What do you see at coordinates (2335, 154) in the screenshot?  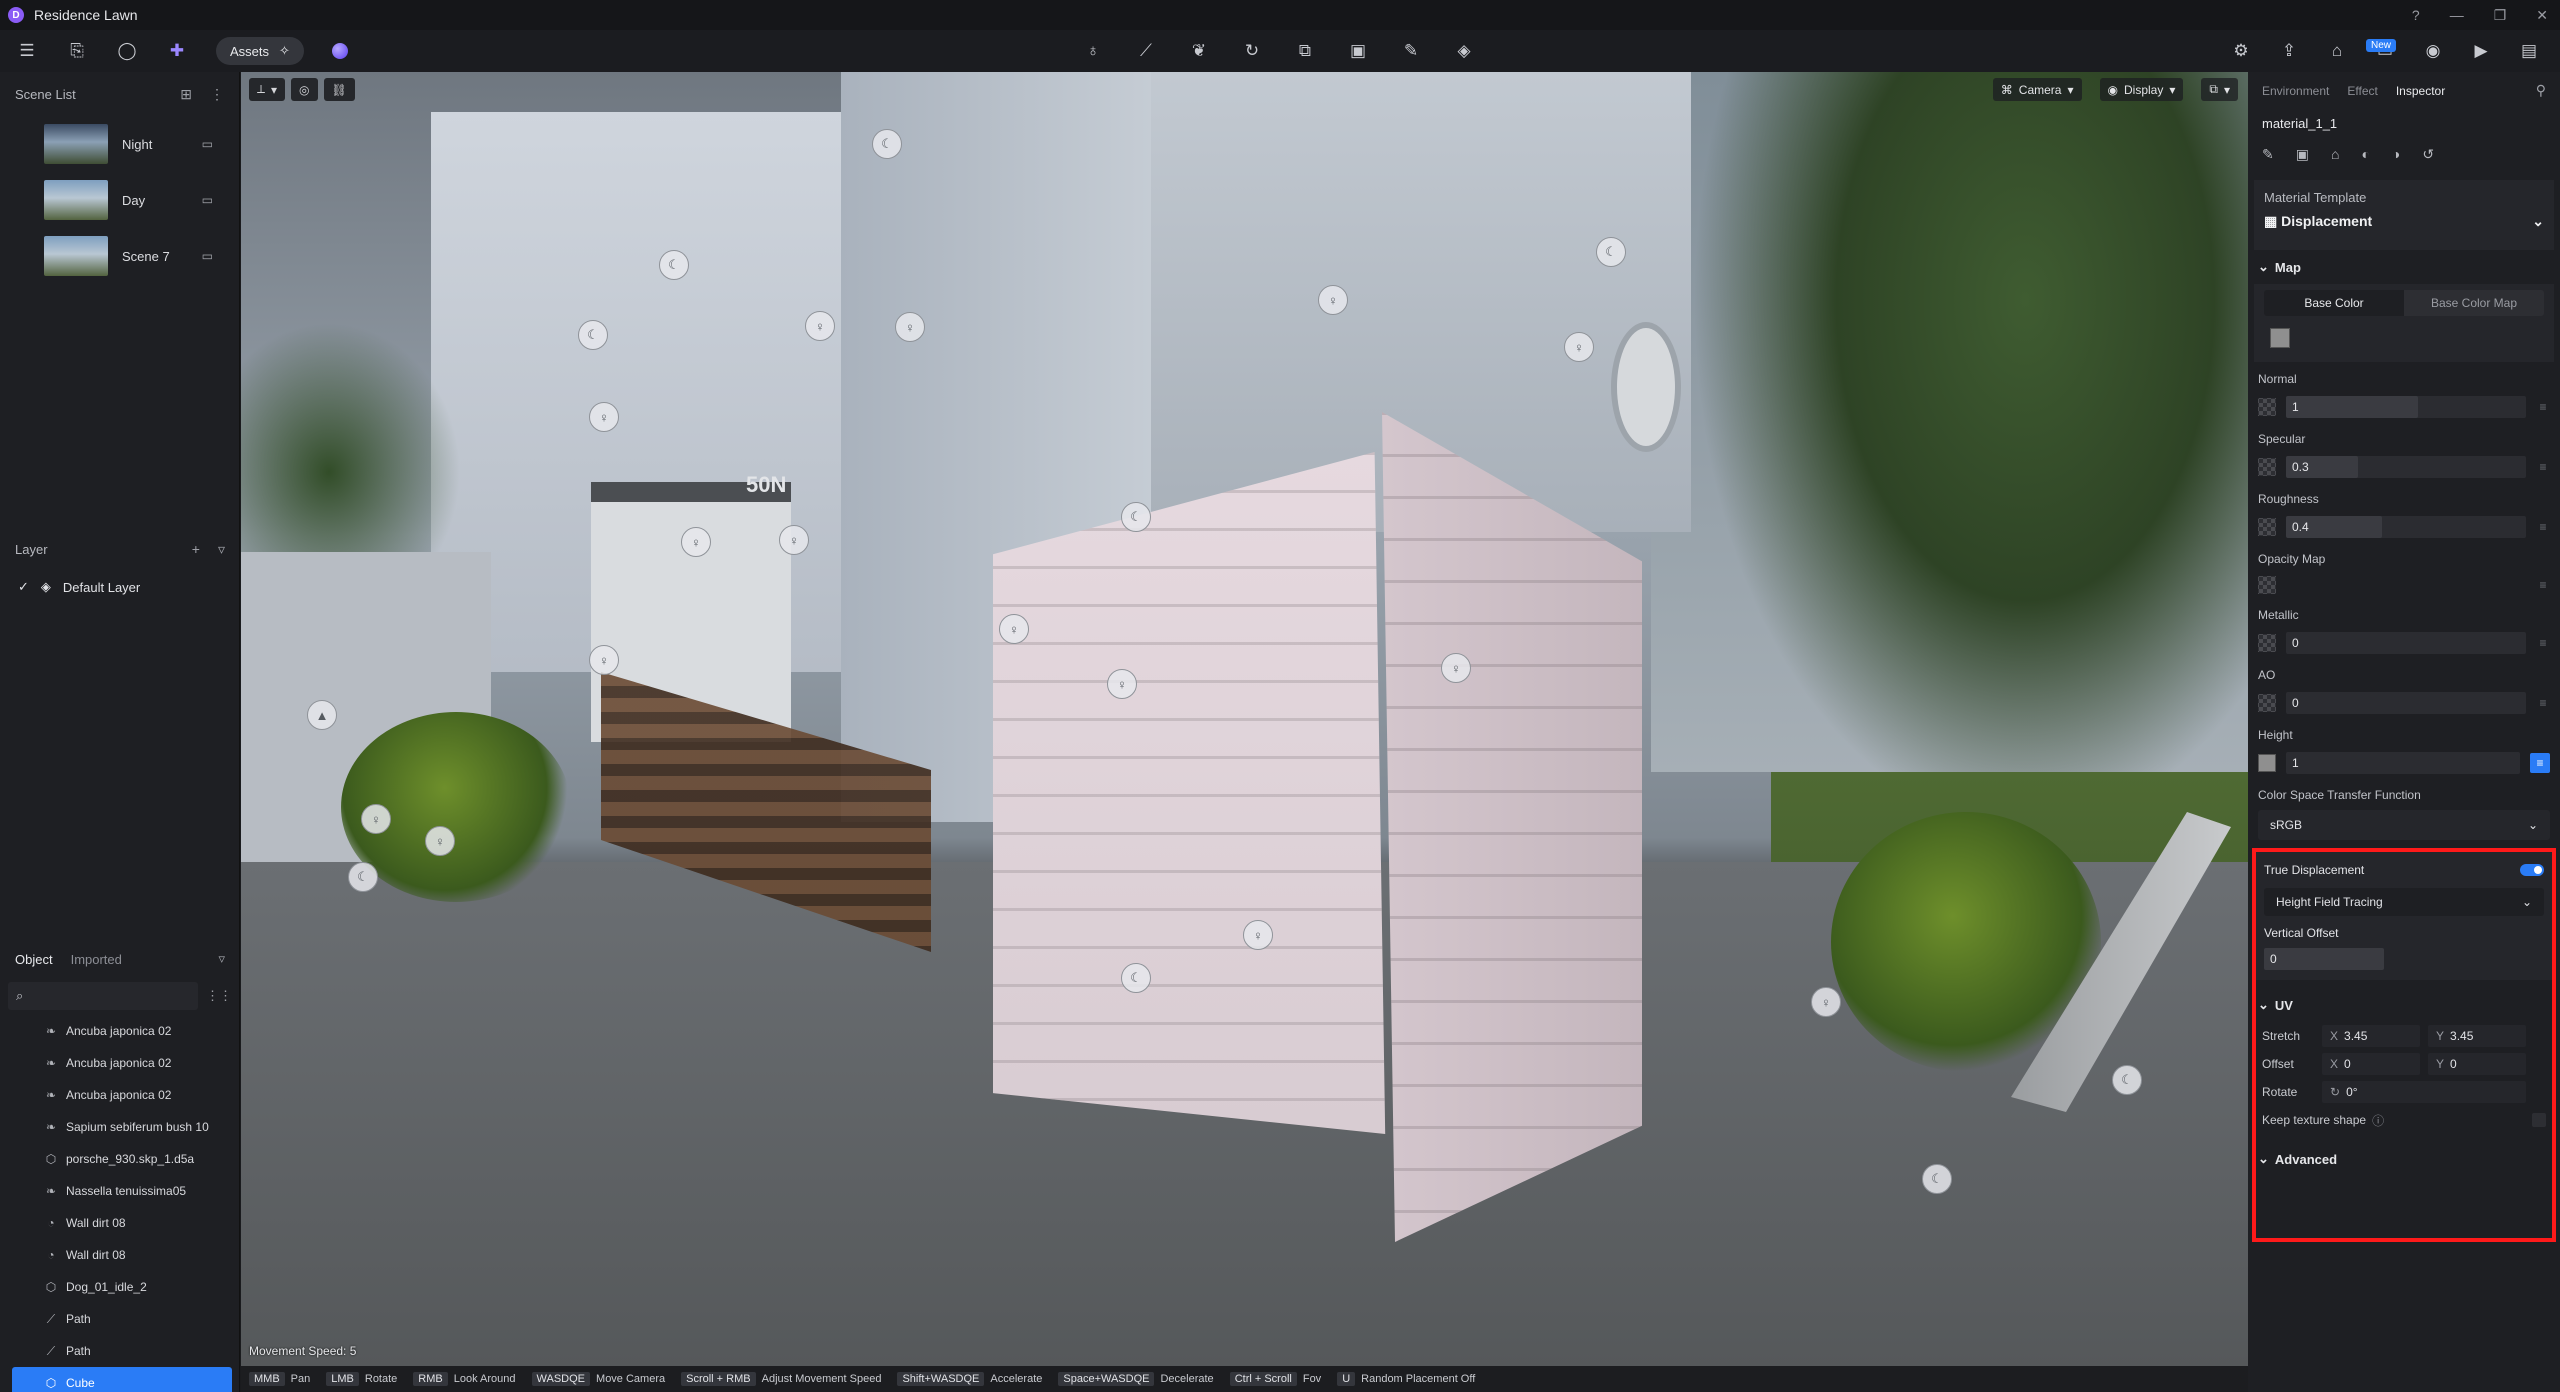 I see `material-library-icon: ⌂` at bounding box center [2335, 154].